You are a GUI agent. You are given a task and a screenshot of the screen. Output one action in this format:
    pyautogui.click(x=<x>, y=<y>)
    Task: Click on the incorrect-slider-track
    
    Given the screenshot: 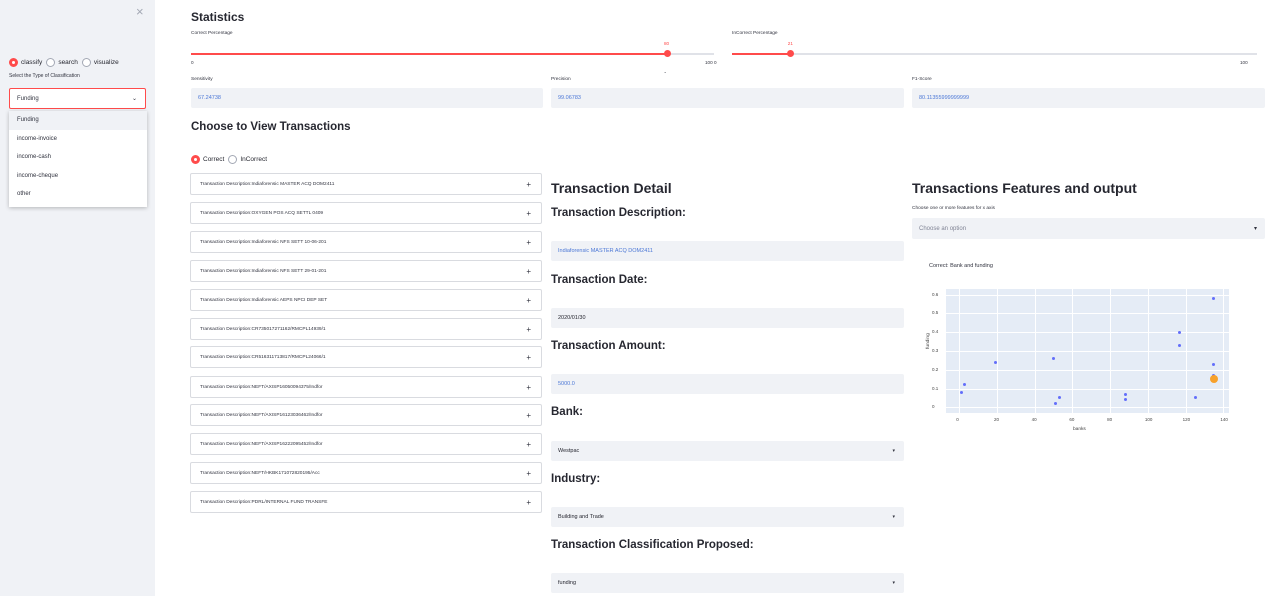 What is the action you would take?
    pyautogui.click(x=994, y=54)
    